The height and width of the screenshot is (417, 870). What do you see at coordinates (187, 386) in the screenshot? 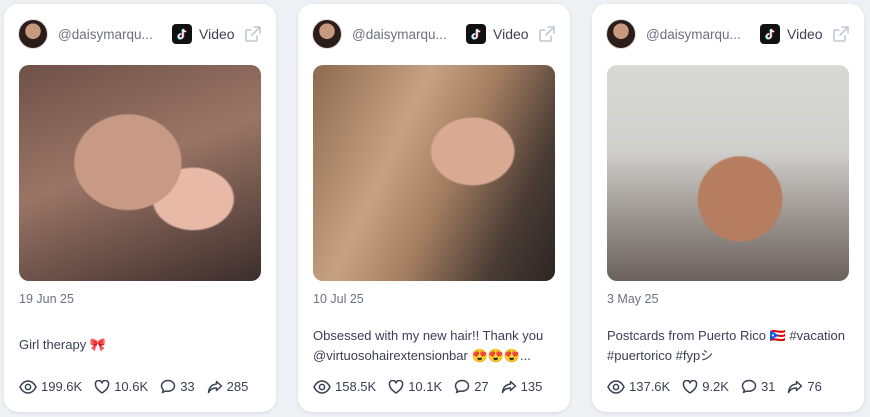
I see `comments-count: 33` at bounding box center [187, 386].